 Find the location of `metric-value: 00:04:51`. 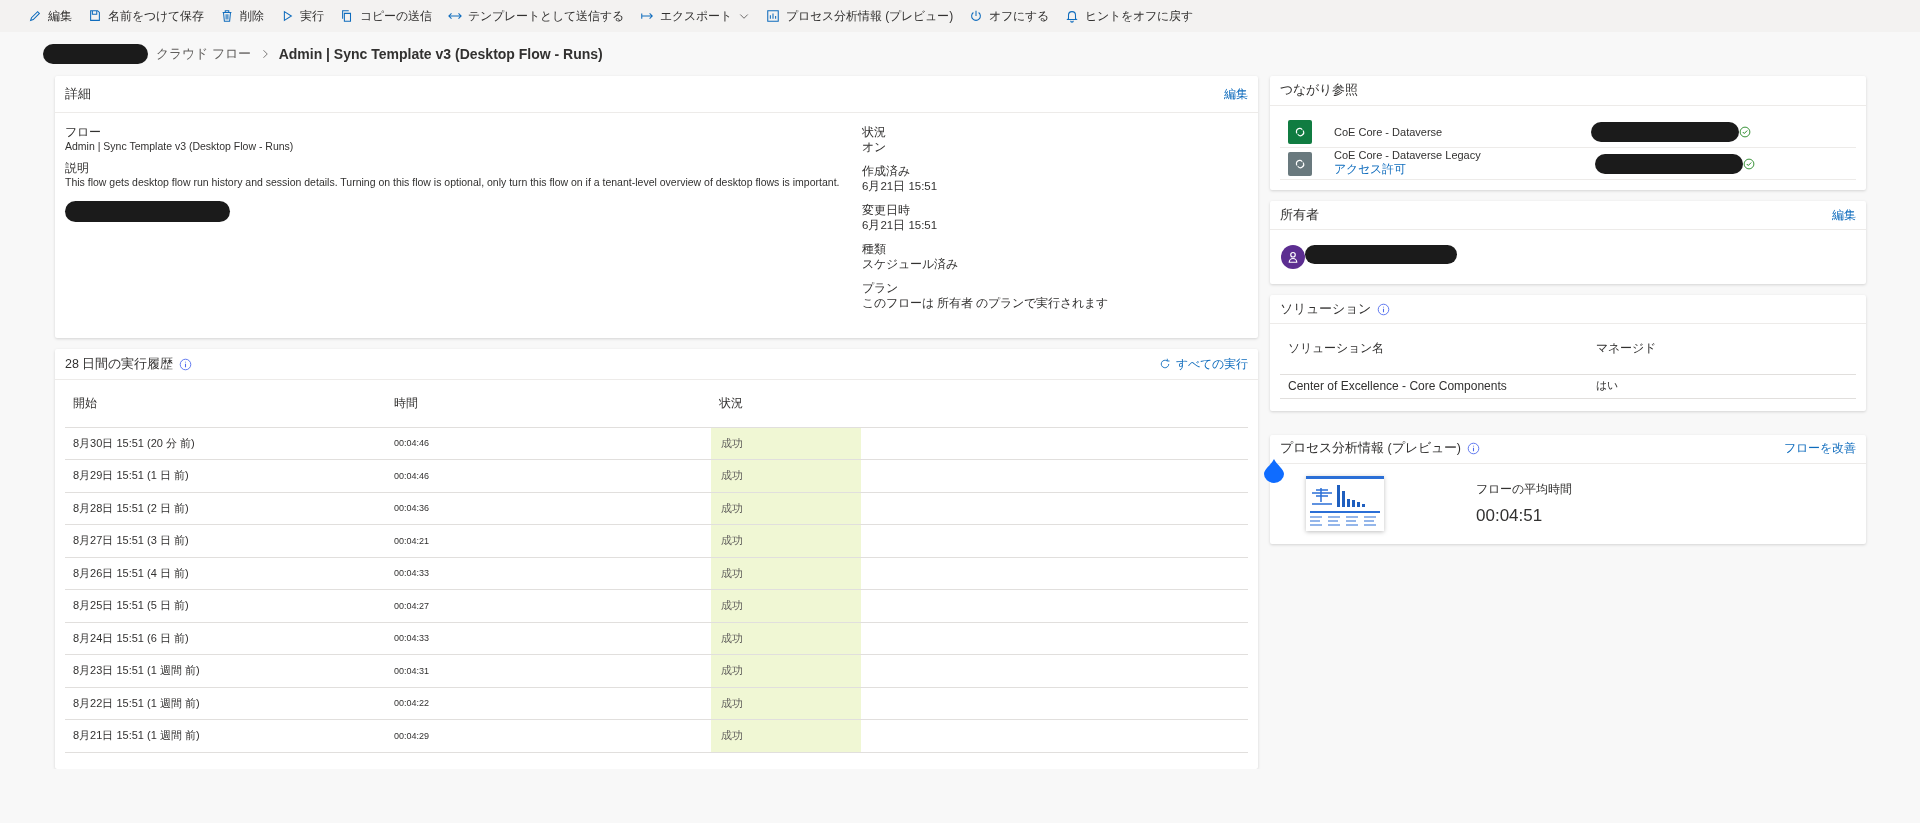

metric-value: 00:04:51 is located at coordinates (1510, 516).